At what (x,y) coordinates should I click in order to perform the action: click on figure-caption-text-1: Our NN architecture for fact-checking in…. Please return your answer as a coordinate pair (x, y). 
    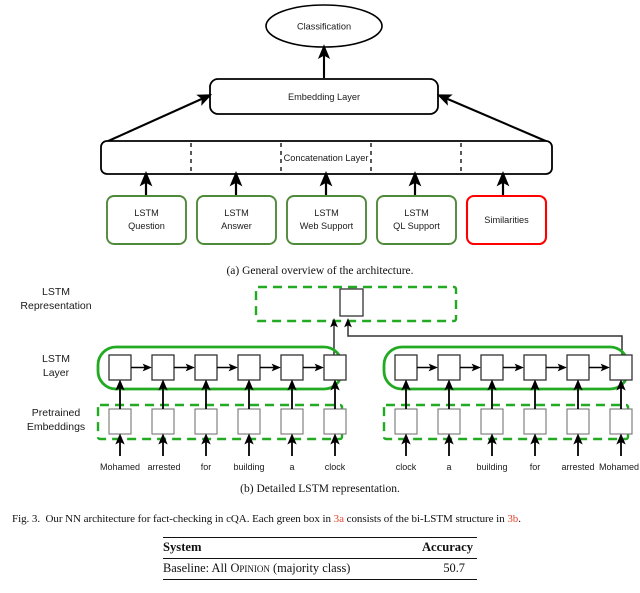
    Looking at the image, I should click on (189, 519).